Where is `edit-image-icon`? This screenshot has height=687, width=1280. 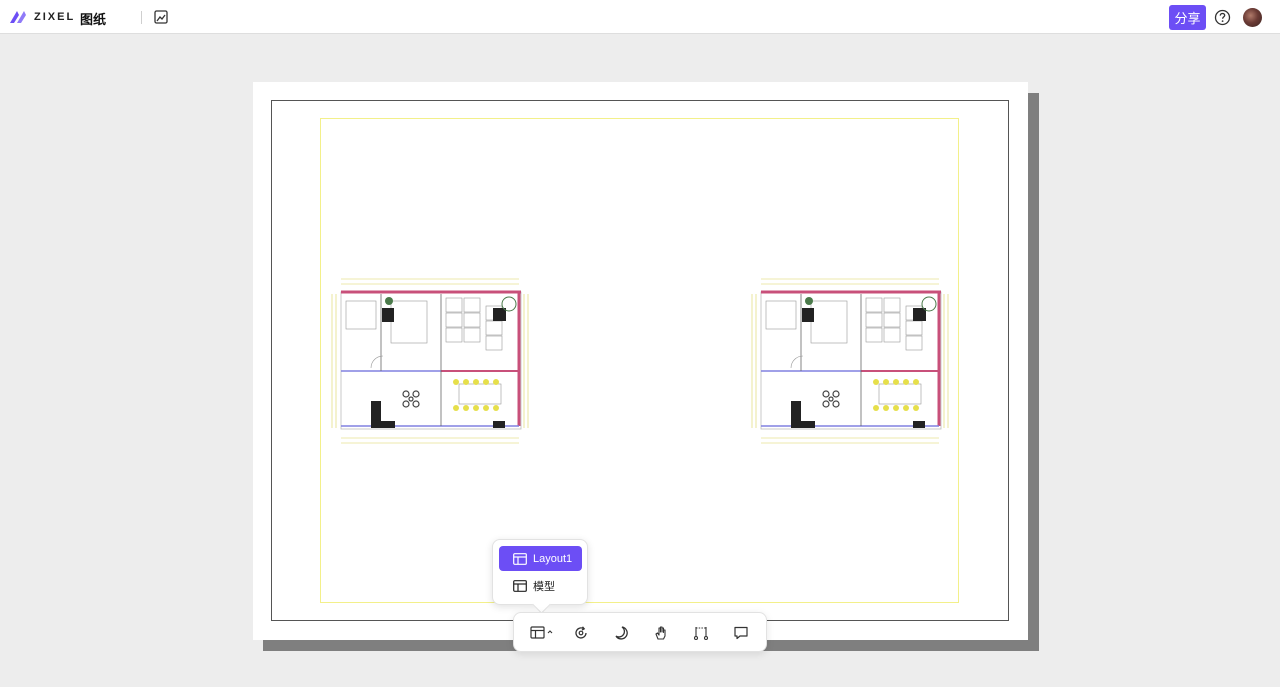
edit-image-icon is located at coordinates (161, 17).